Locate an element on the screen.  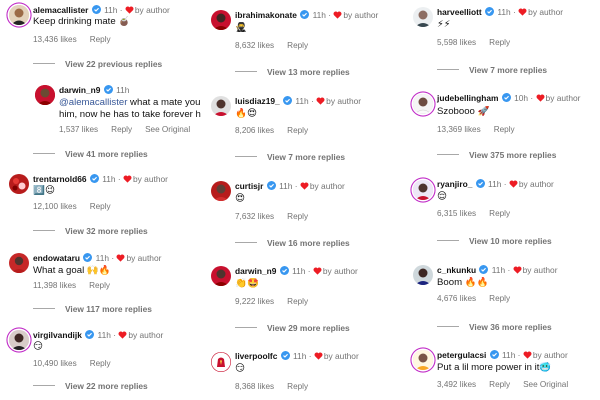
username: endowataru is located at coordinates (56, 258).